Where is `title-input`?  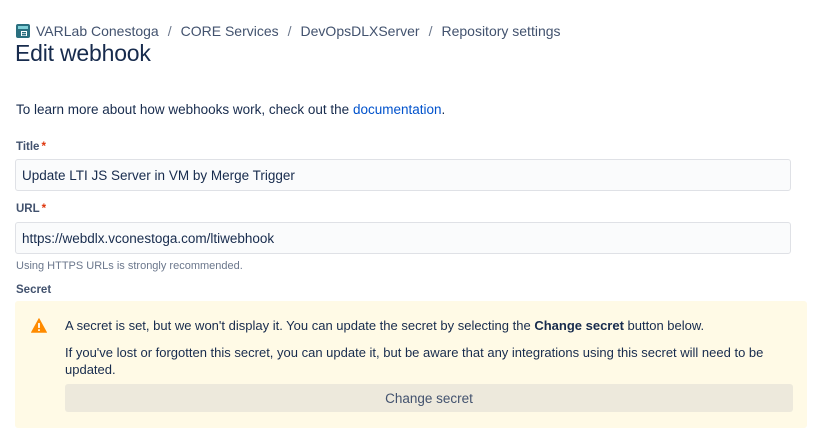
title-input is located at coordinates (403, 175).